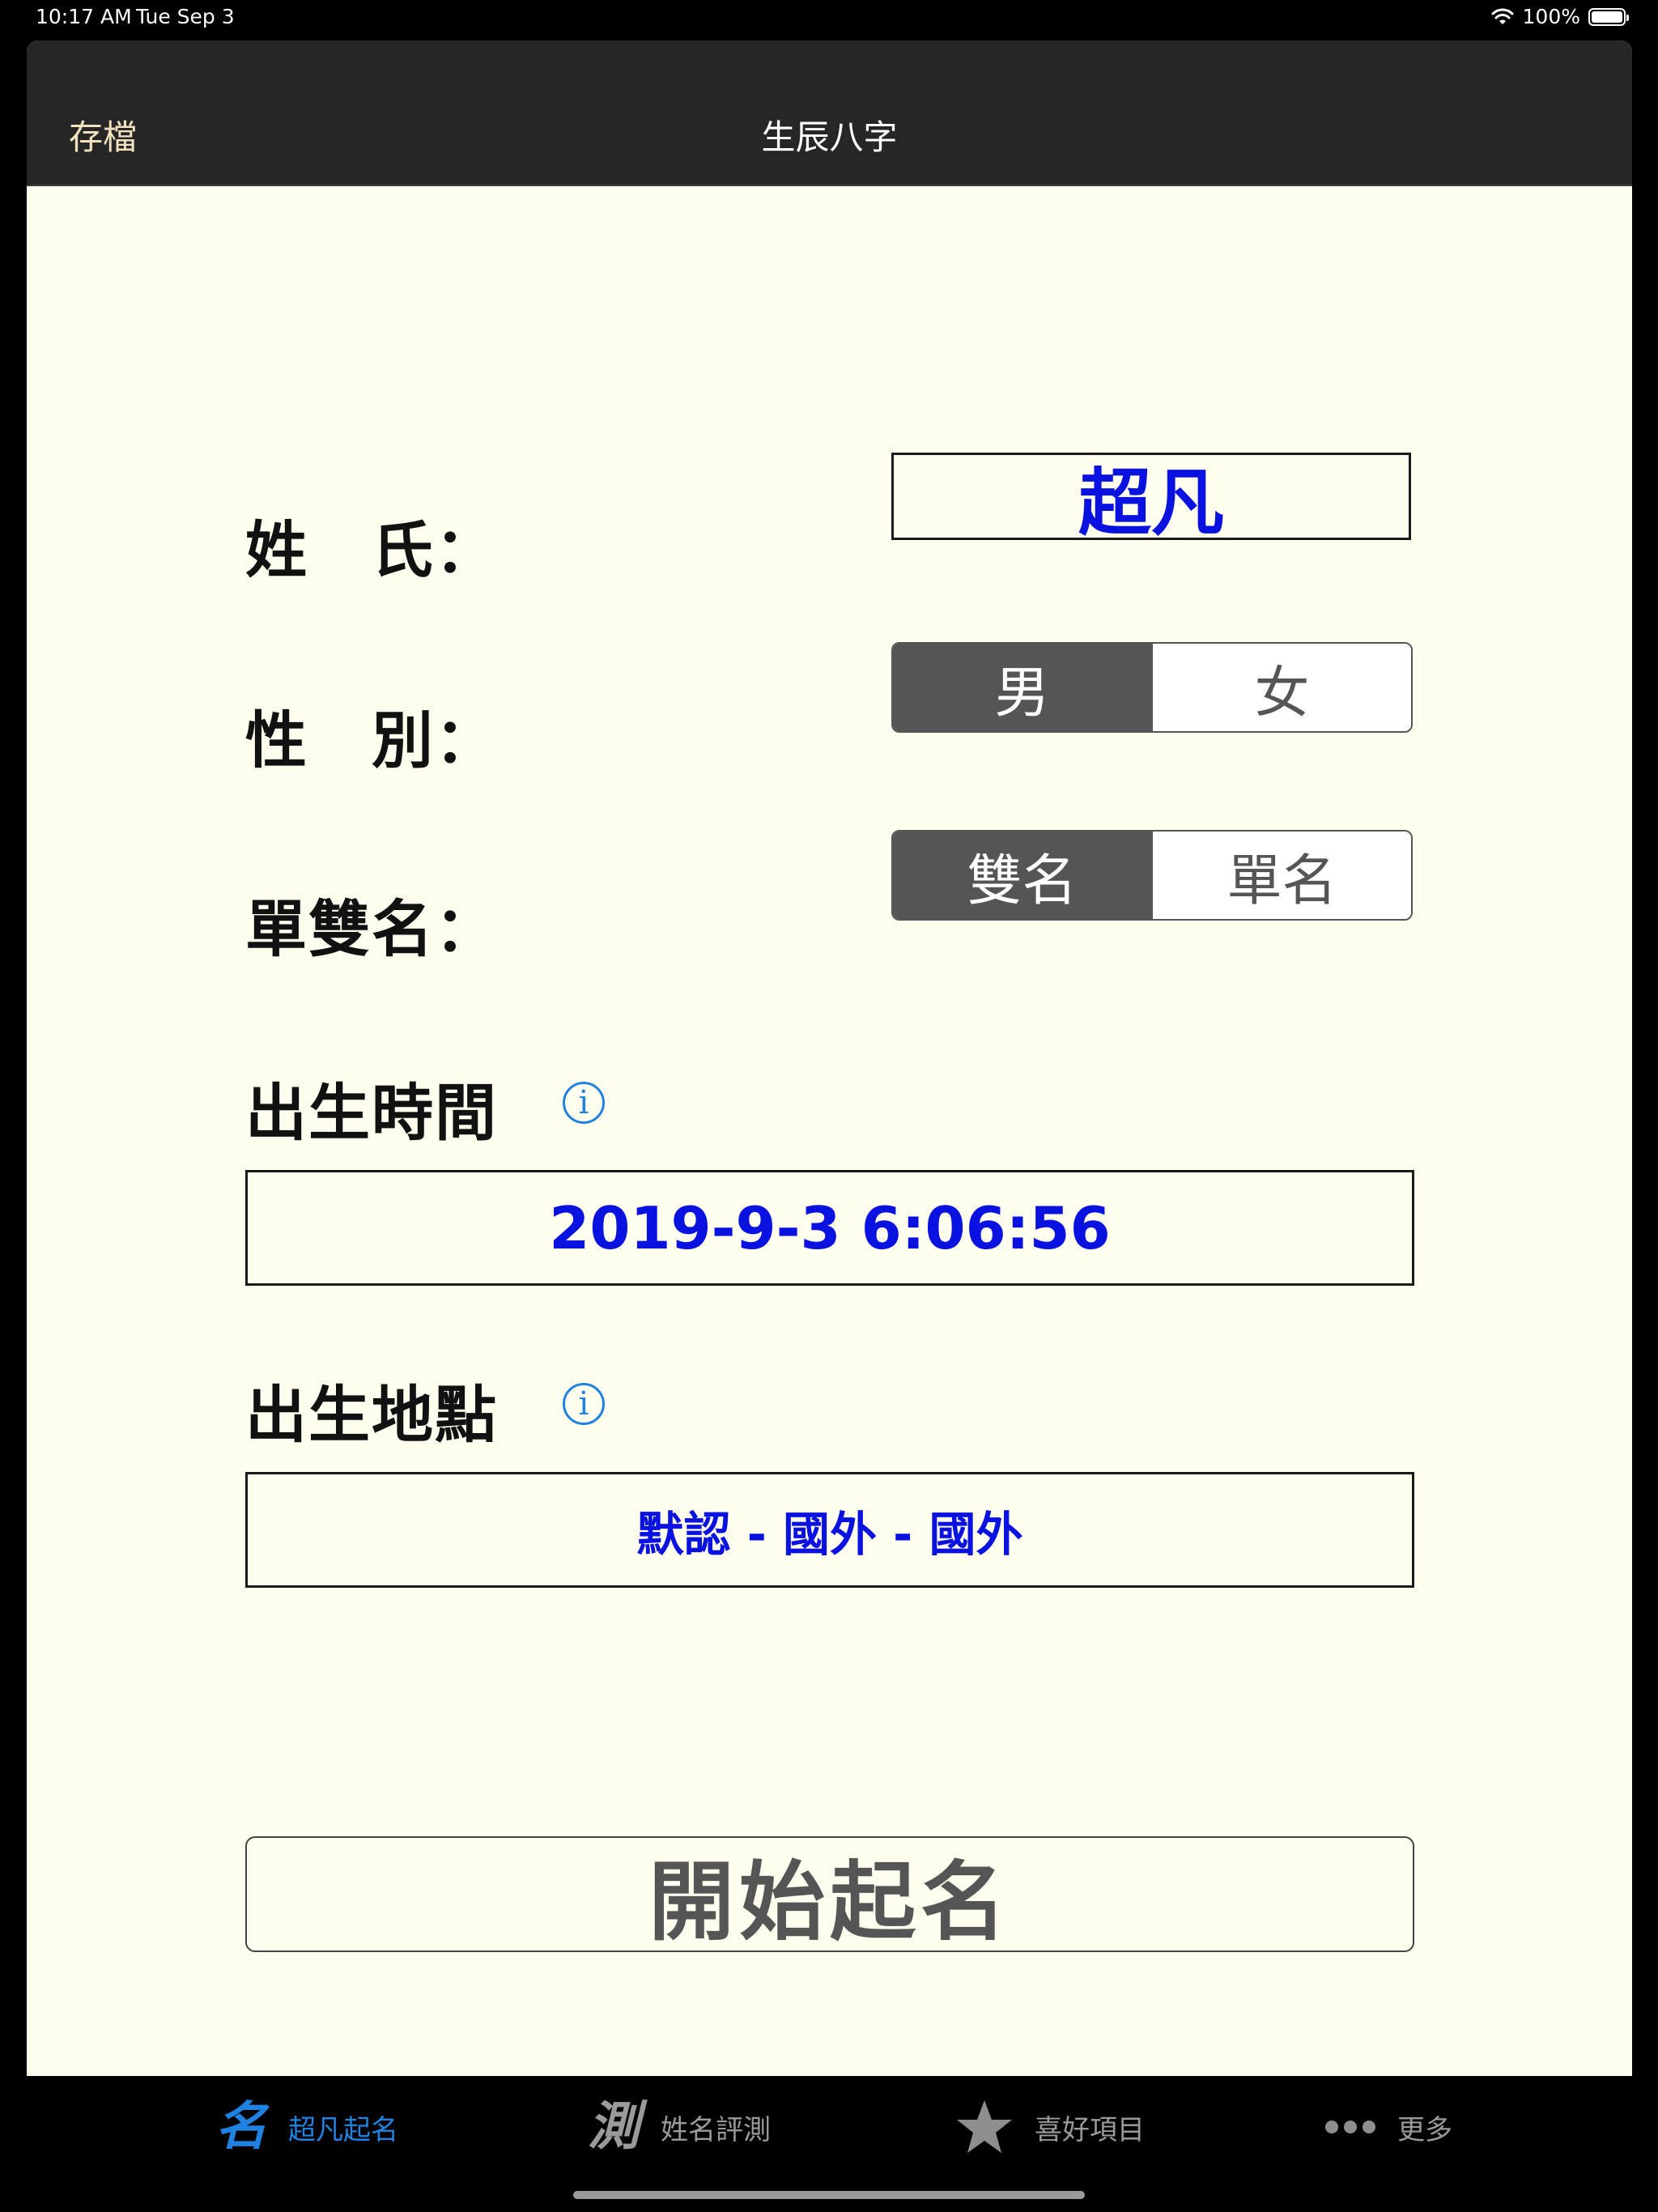 Image resolution: width=1658 pixels, height=2212 pixels. I want to click on start-naming-button: 開始起名, so click(829, 1894).